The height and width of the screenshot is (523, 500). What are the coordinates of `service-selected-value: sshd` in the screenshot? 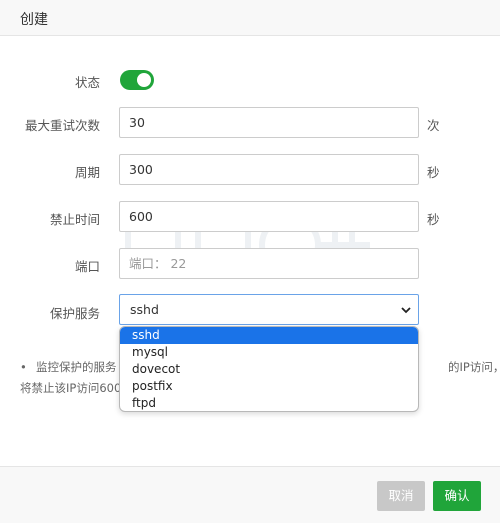 It's located at (144, 309).